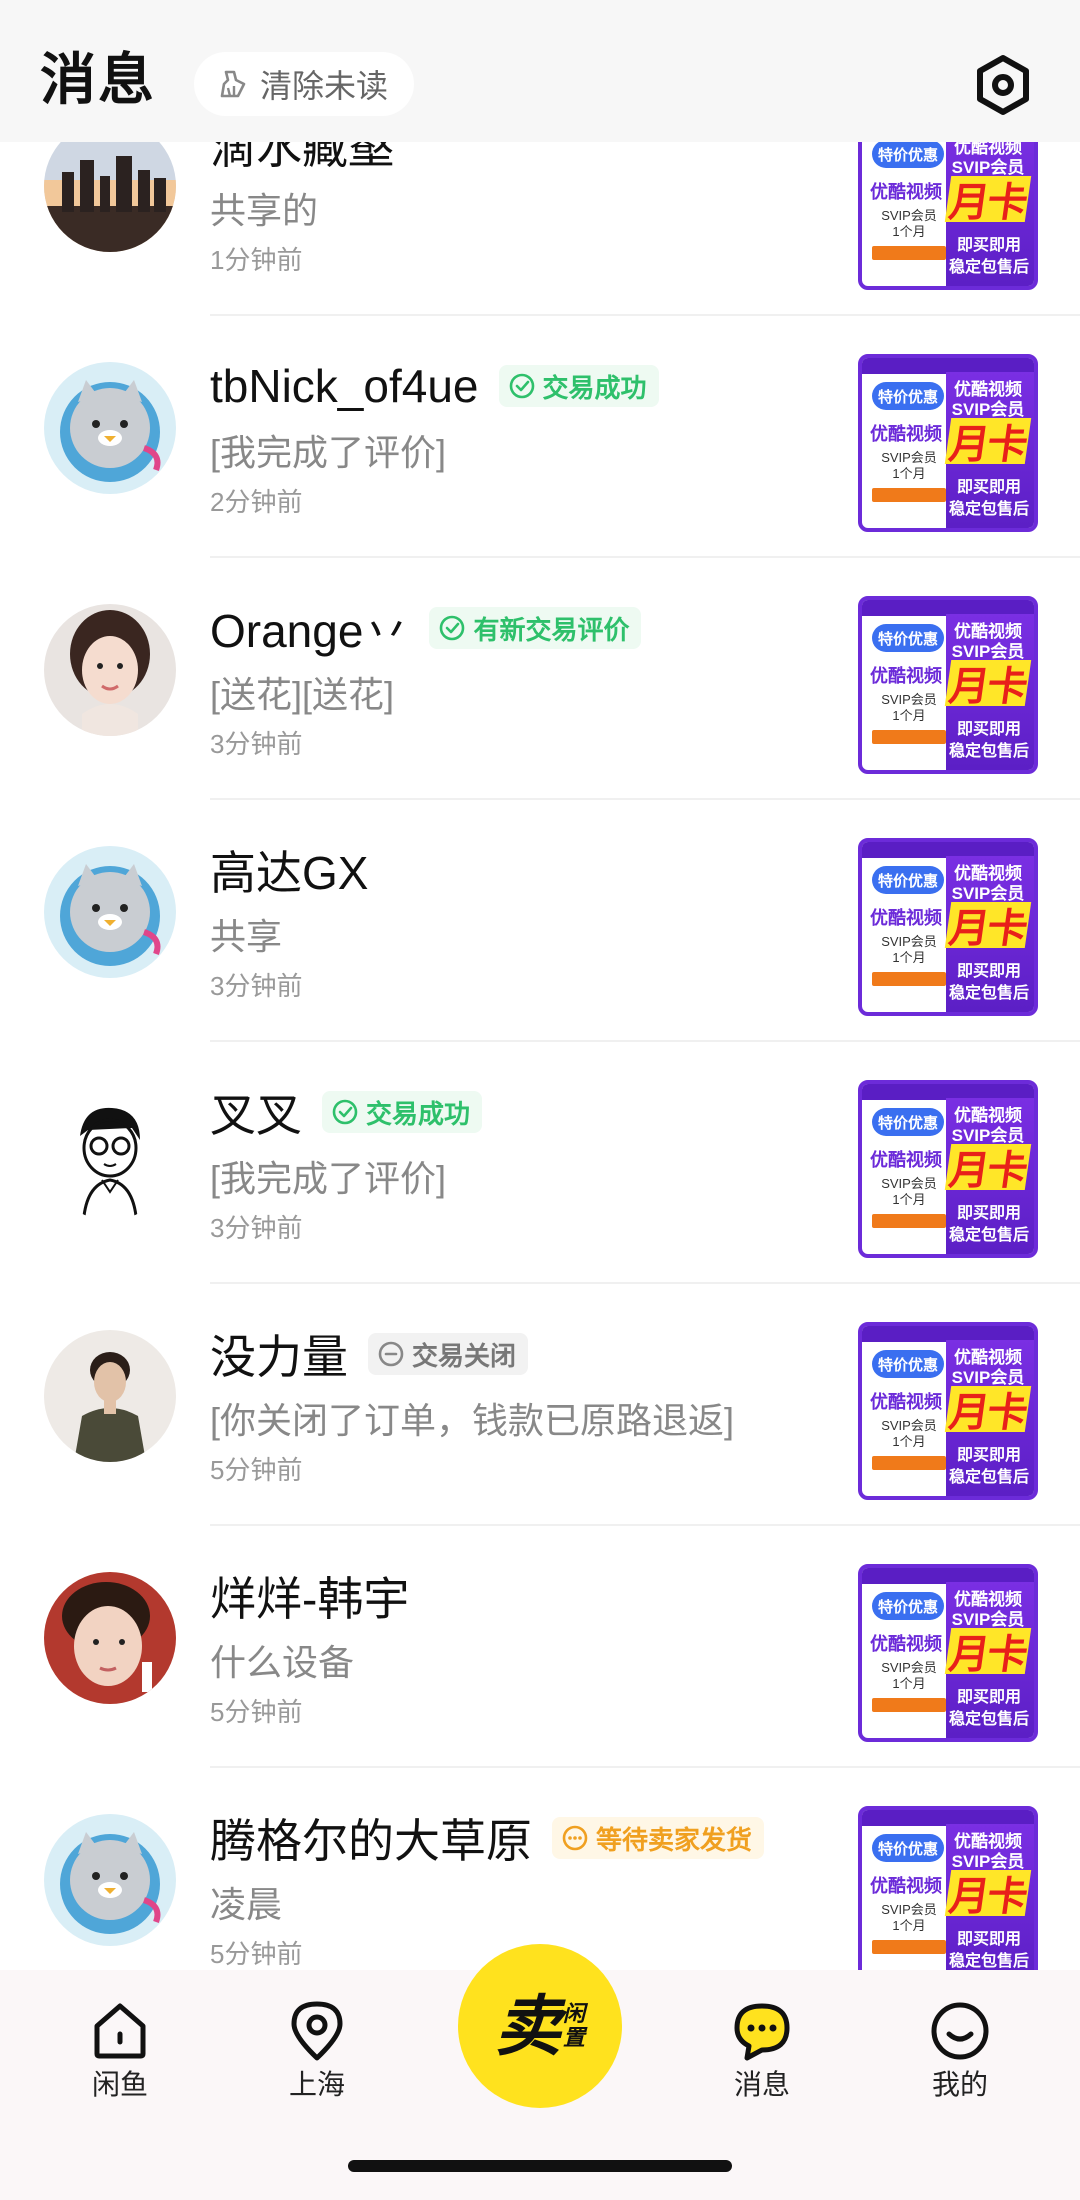 The width and height of the screenshot is (1080, 2200). I want to click on status-badge-label: 交易成功, so click(594, 387).